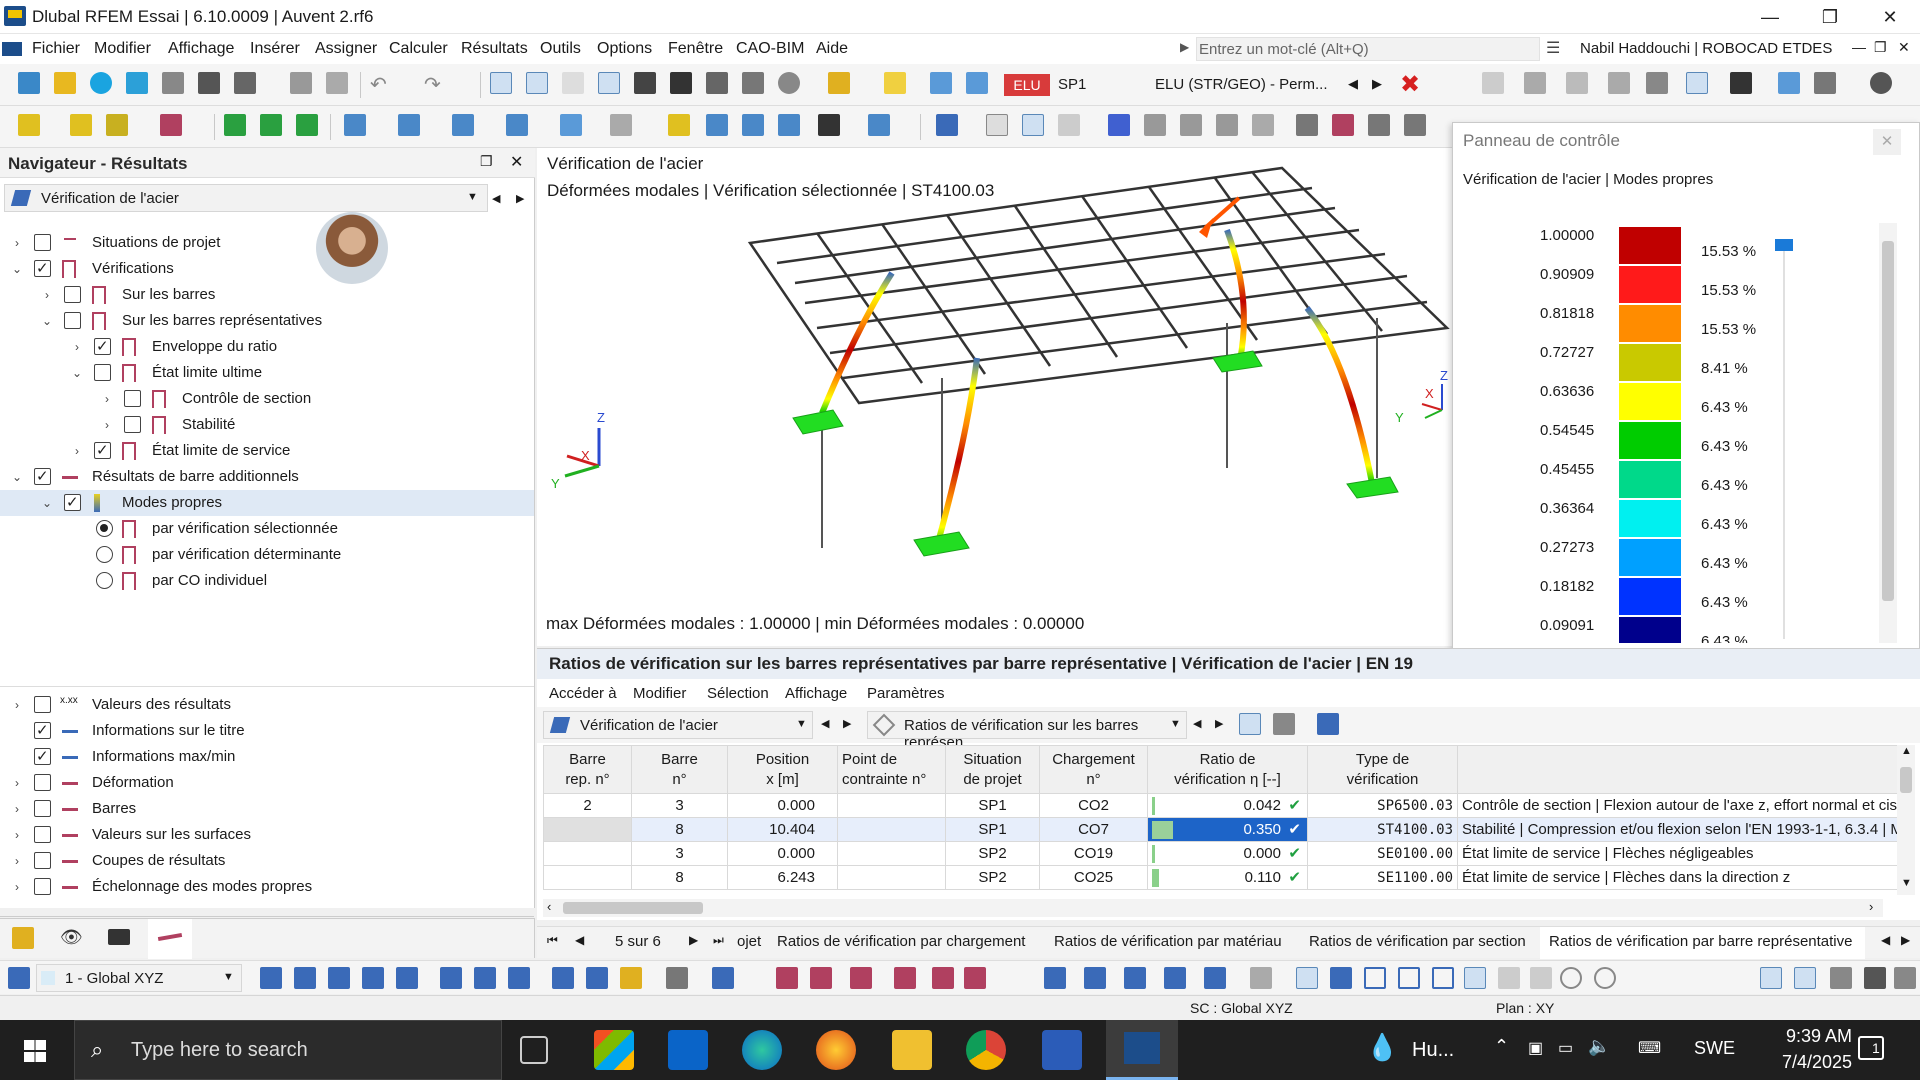  Describe the element at coordinates (19, 978) in the screenshot. I see `coordinate-system-icon` at that location.